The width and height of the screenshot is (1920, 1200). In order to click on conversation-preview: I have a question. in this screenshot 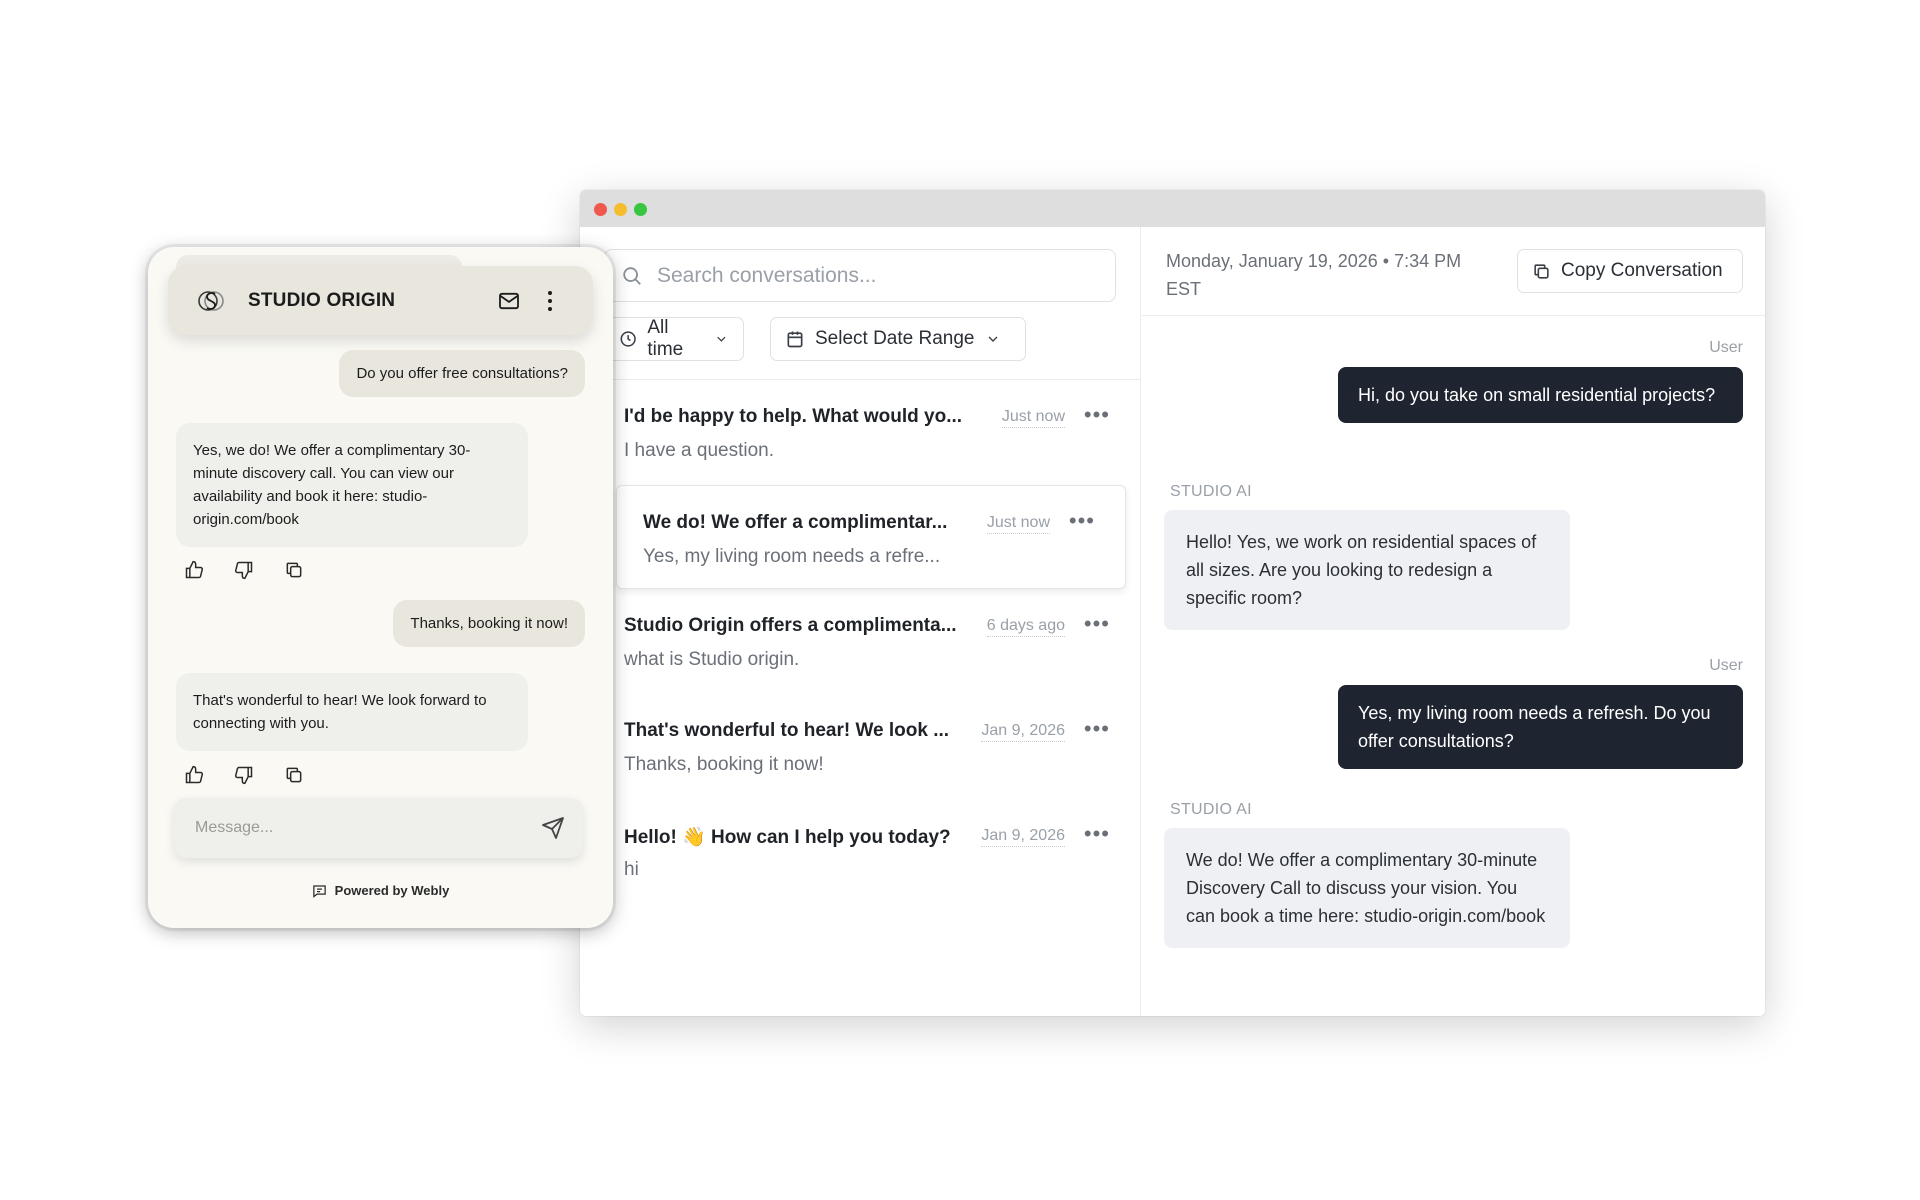, I will do `click(699, 450)`.